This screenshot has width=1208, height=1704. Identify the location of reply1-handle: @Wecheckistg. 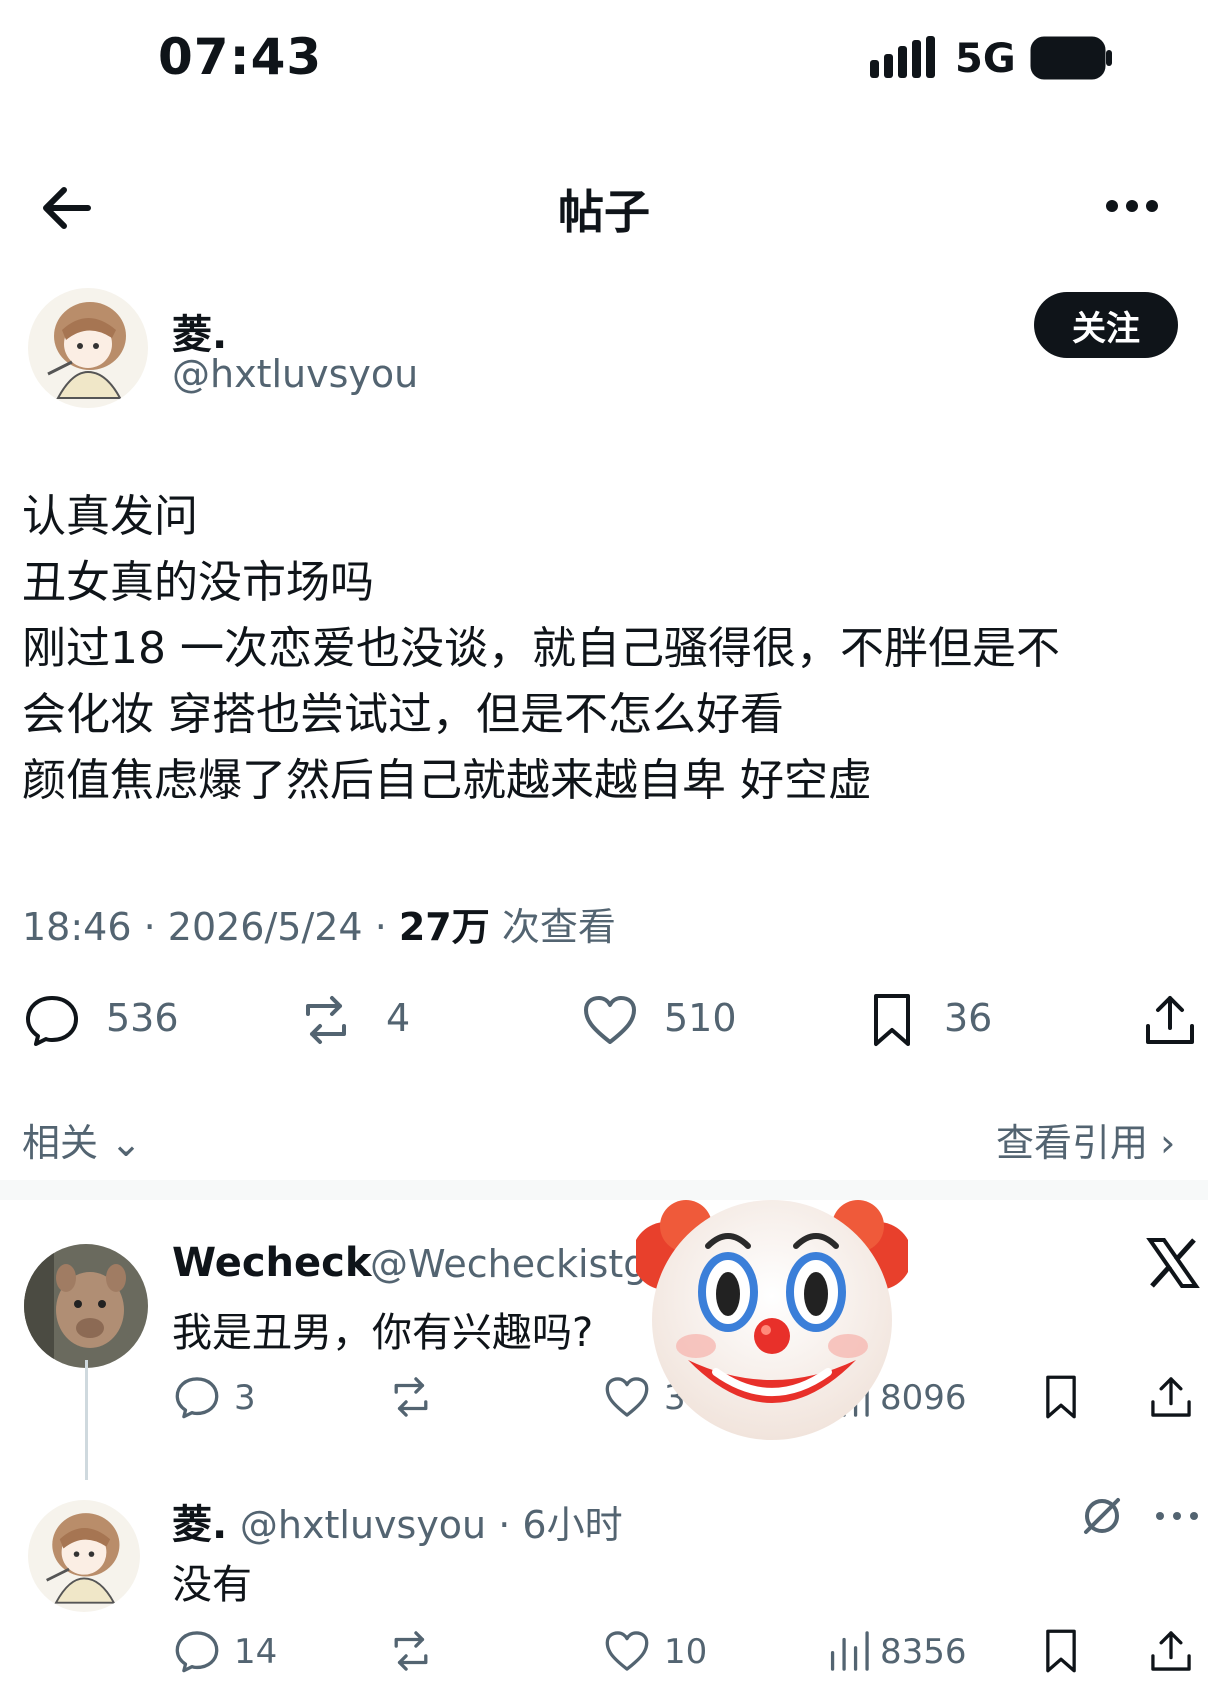
(508, 1264).